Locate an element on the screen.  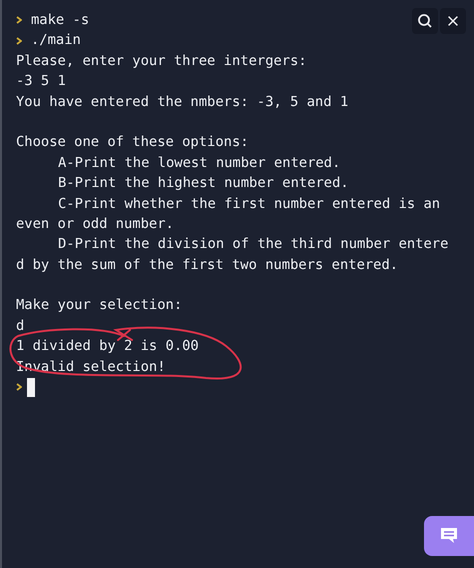
output-text: -3 5 1 is located at coordinates (41, 82).